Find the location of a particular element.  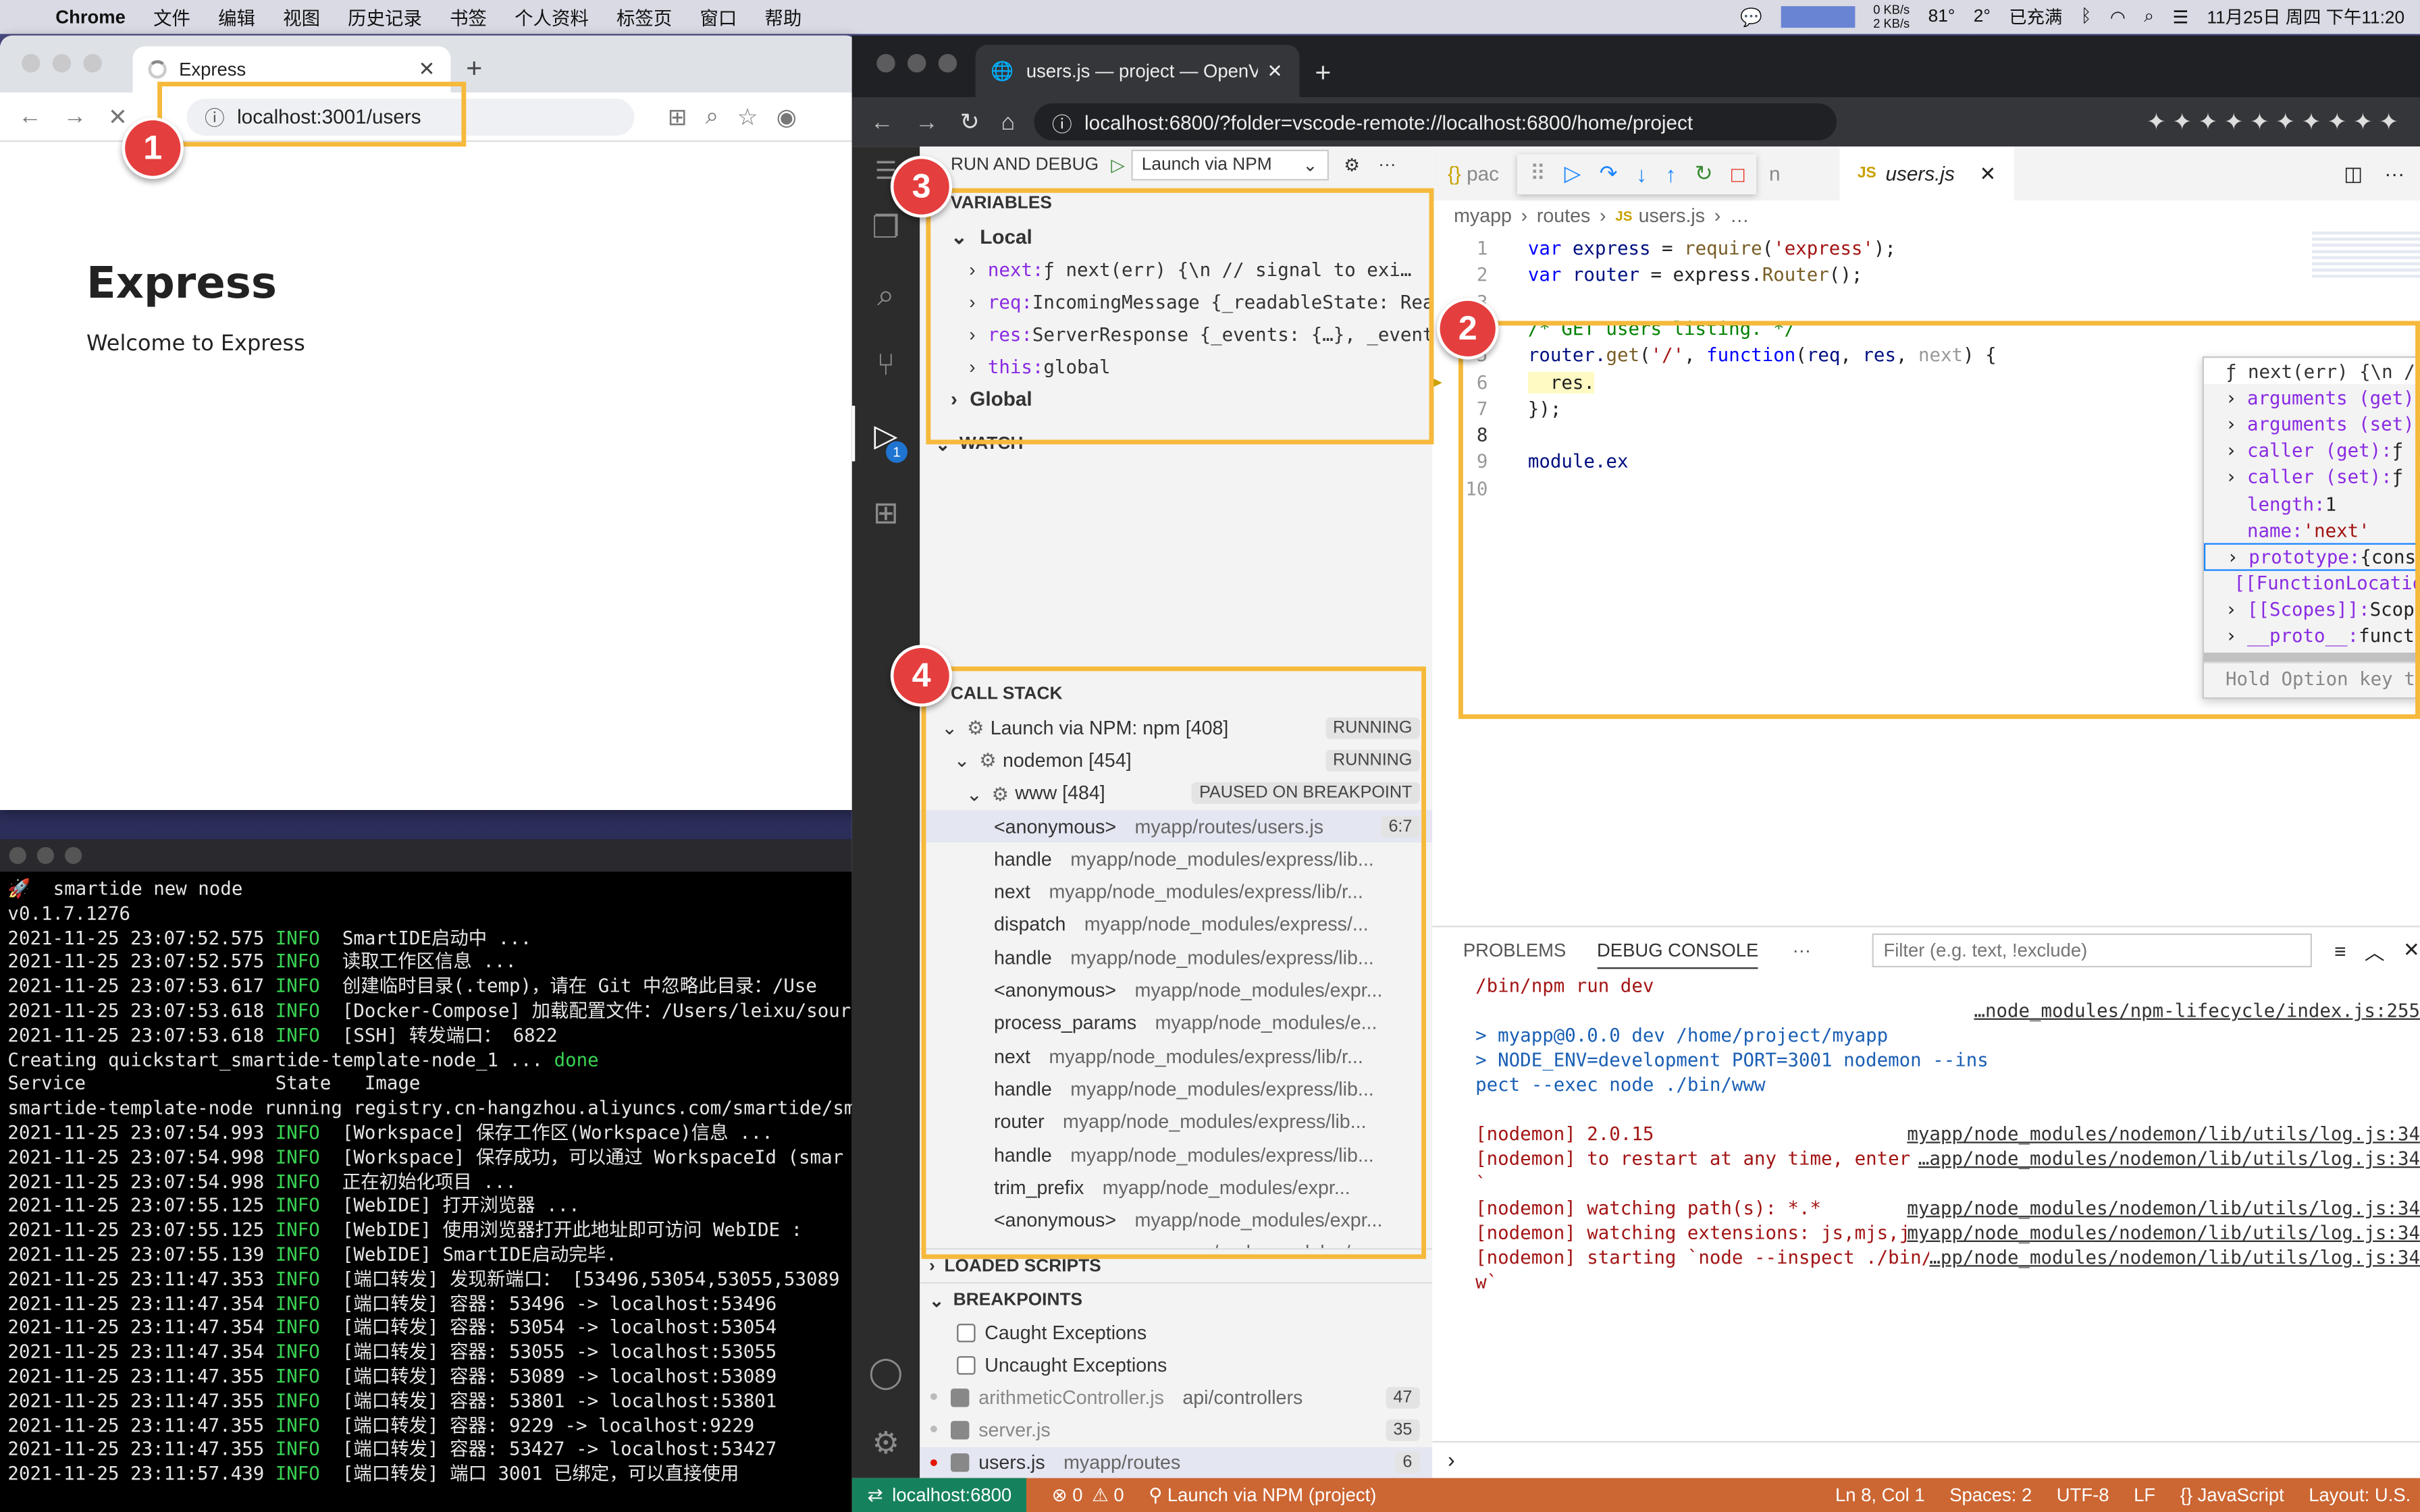

menu-file: 文件 is located at coordinates (171, 17).